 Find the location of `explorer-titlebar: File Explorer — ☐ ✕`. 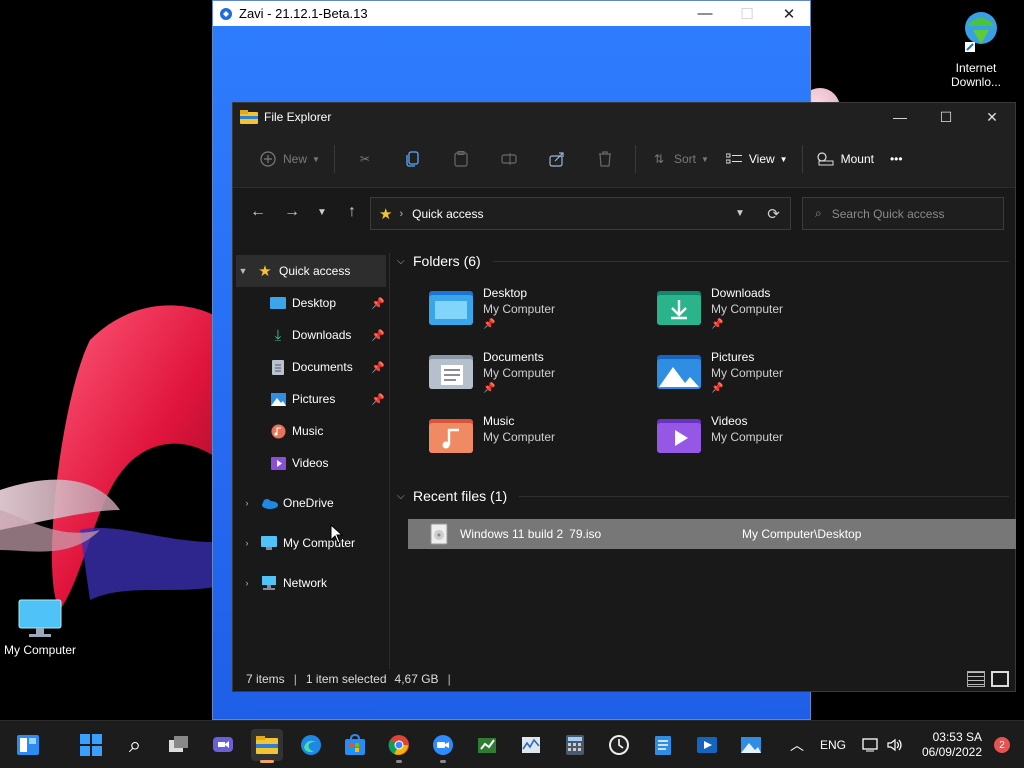

explorer-titlebar: File Explorer — ☐ ✕ is located at coordinates (624, 117).